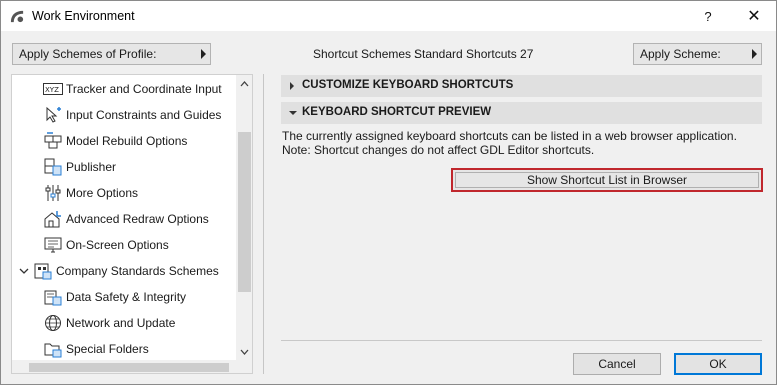 Image resolution: width=777 pixels, height=385 pixels. Describe the element at coordinates (53, 193) in the screenshot. I see `sliders-icon` at that location.